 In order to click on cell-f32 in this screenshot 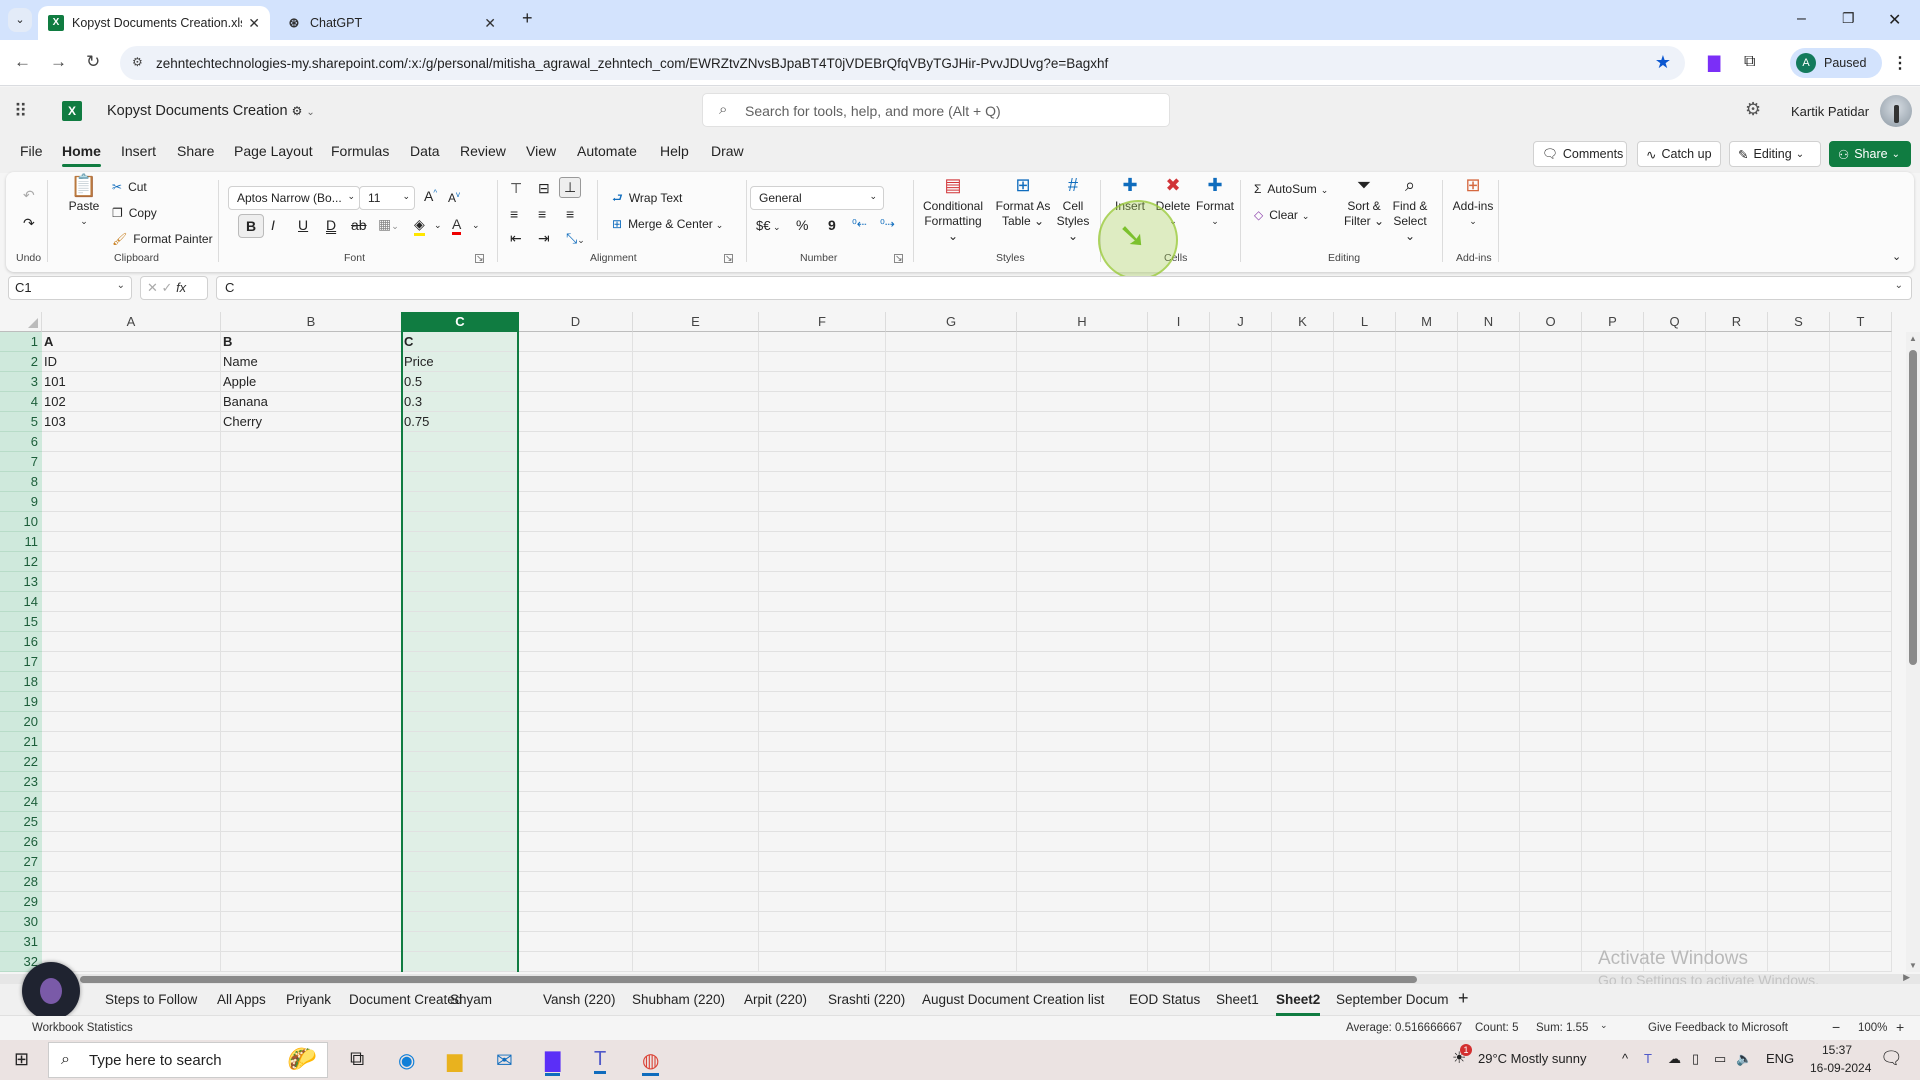, I will do `click(822, 962)`.